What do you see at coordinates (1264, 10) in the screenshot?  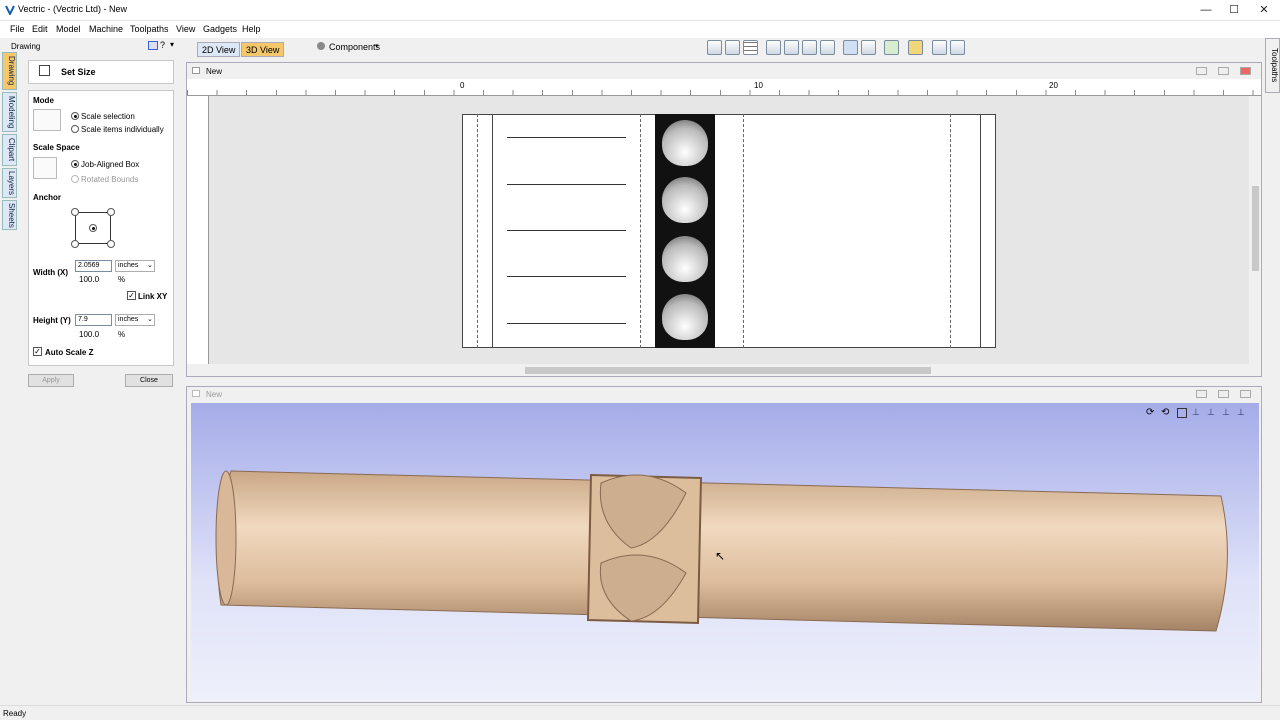 I see `close-window-button: ✕` at bounding box center [1264, 10].